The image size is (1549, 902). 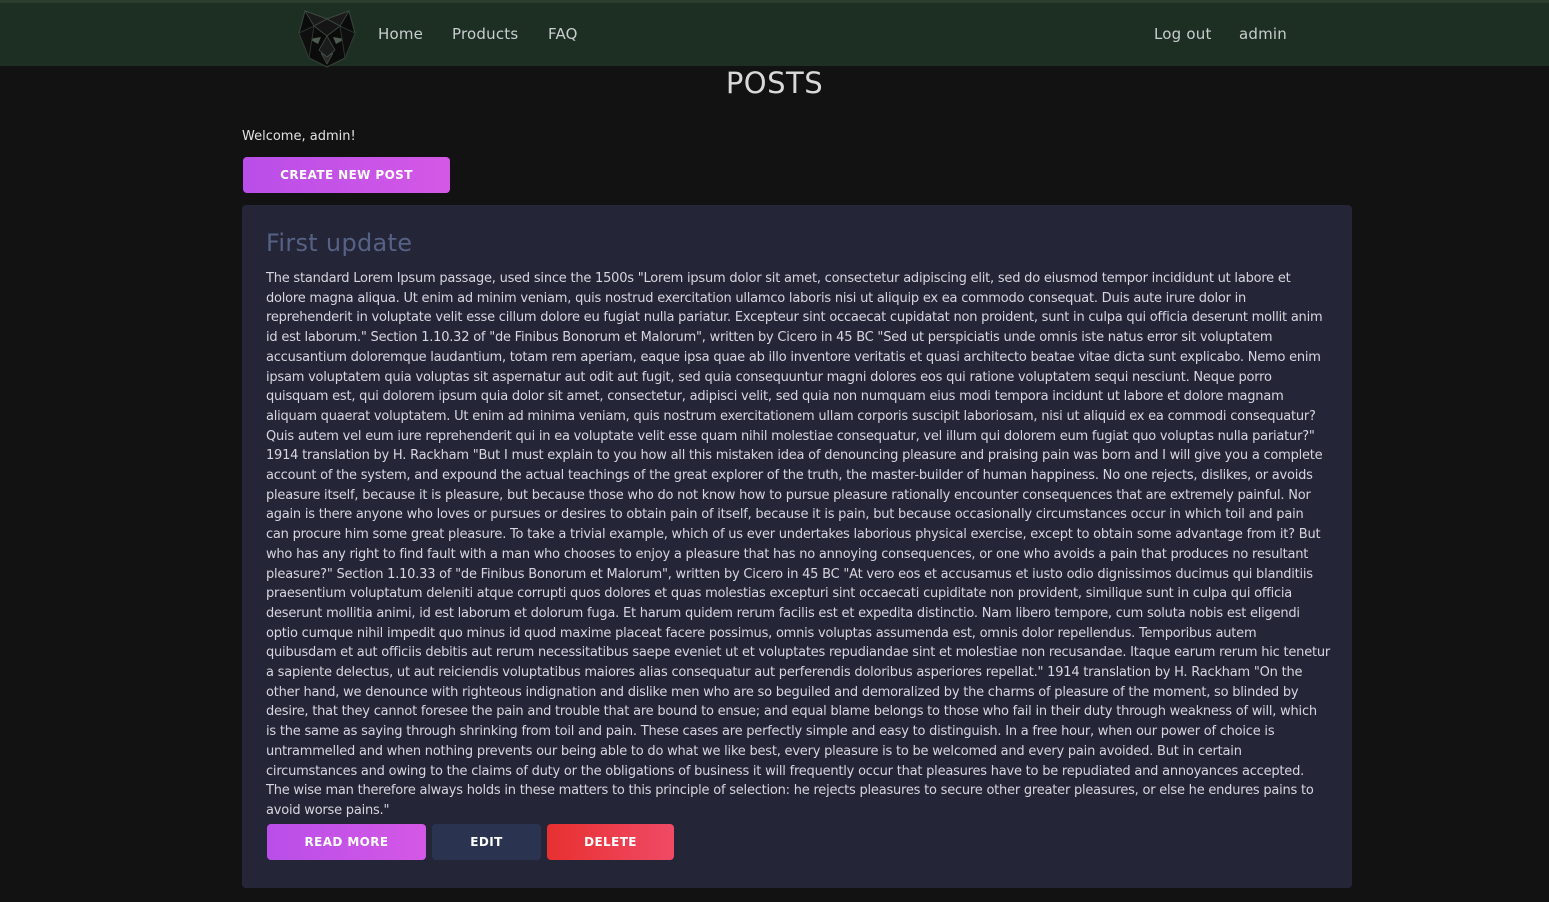 I want to click on nav-home-link: Home, so click(x=400, y=34).